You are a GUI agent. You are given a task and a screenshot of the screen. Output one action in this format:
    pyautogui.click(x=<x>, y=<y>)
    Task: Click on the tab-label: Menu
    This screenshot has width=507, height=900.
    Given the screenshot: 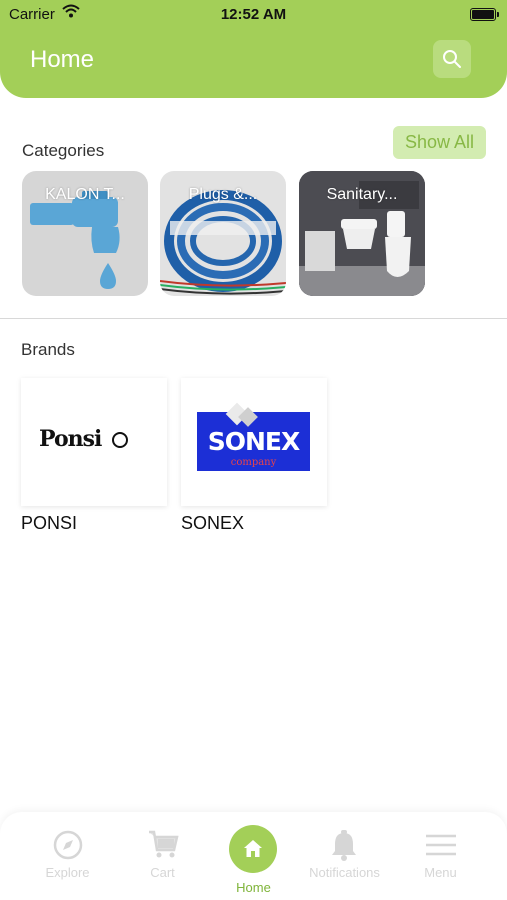 What is the action you would take?
    pyautogui.click(x=440, y=872)
    